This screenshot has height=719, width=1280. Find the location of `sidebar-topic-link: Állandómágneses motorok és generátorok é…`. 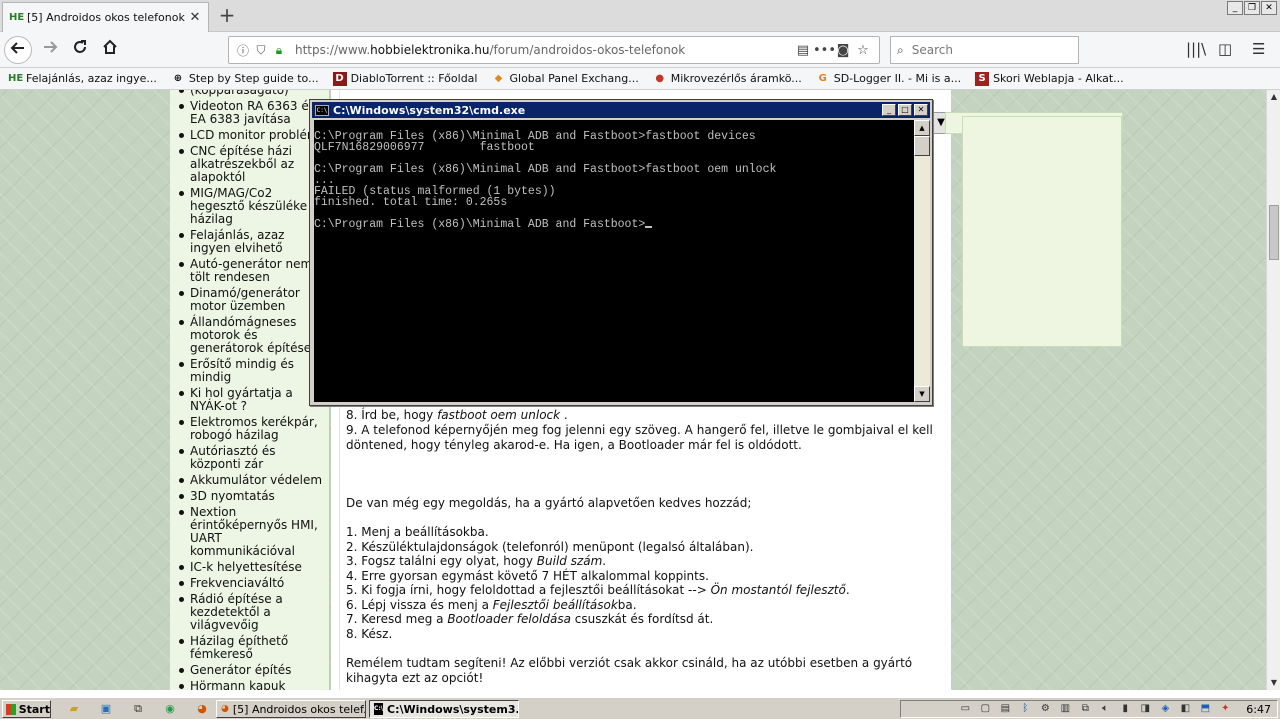

sidebar-topic-link: Állandómágneses motorok és generátorok é… is located at coordinates (252, 335).